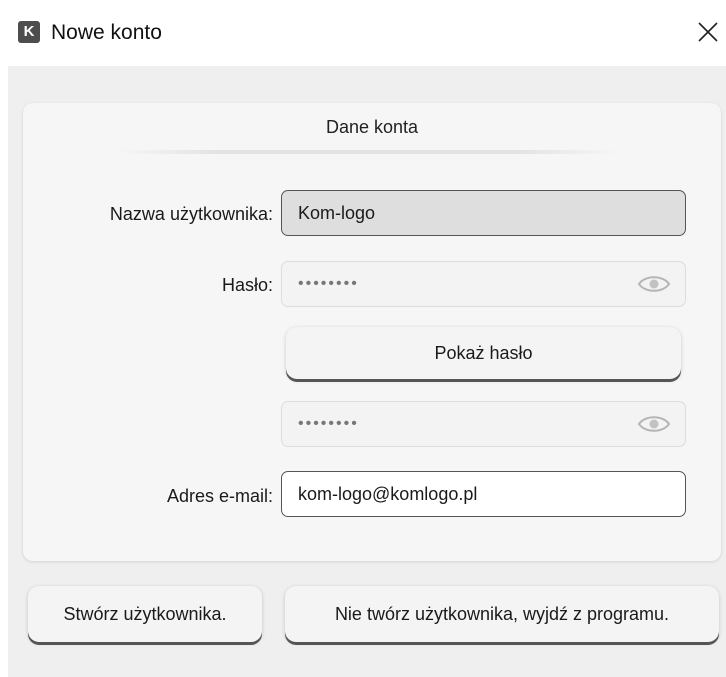  I want to click on username-value: Kom-logo, so click(337, 213).